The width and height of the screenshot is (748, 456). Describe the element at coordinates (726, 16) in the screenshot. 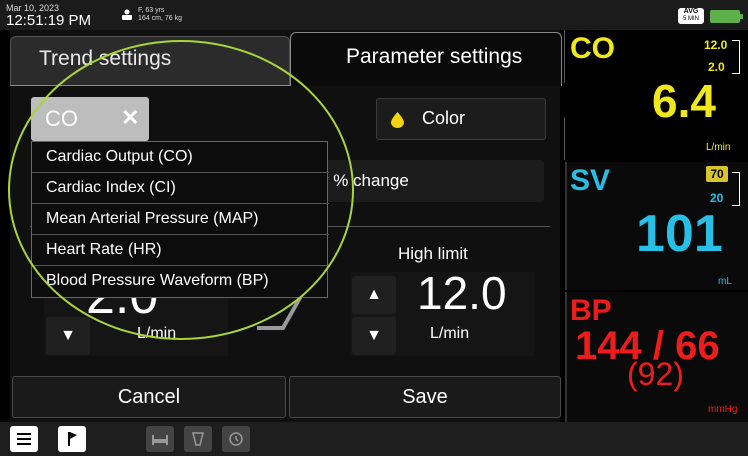

I see `battery-icon` at that location.